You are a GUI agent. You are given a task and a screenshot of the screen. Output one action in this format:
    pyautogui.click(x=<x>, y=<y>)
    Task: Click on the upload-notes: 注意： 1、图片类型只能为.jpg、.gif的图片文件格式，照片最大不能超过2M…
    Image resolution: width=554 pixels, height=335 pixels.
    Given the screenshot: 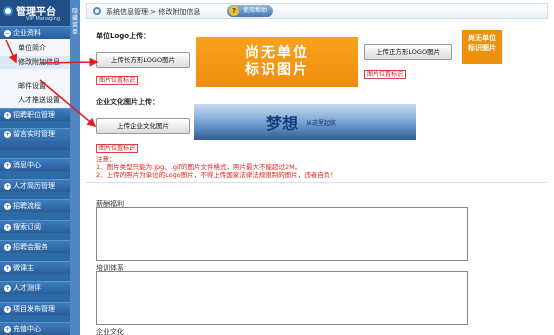 What is the action you would take?
    pyautogui.click(x=216, y=167)
    